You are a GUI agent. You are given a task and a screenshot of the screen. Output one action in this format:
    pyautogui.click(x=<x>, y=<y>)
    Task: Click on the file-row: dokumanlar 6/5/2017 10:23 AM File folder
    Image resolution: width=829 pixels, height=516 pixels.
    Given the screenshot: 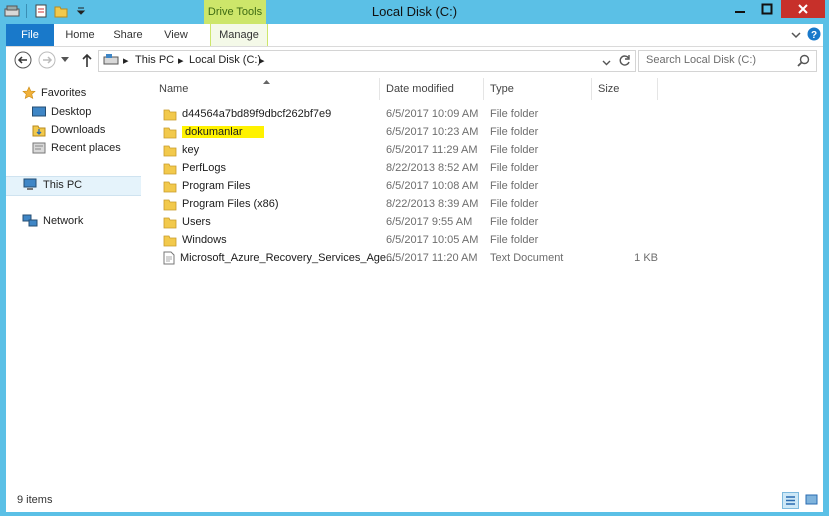 What is the action you would take?
    pyautogui.click(x=409, y=132)
    